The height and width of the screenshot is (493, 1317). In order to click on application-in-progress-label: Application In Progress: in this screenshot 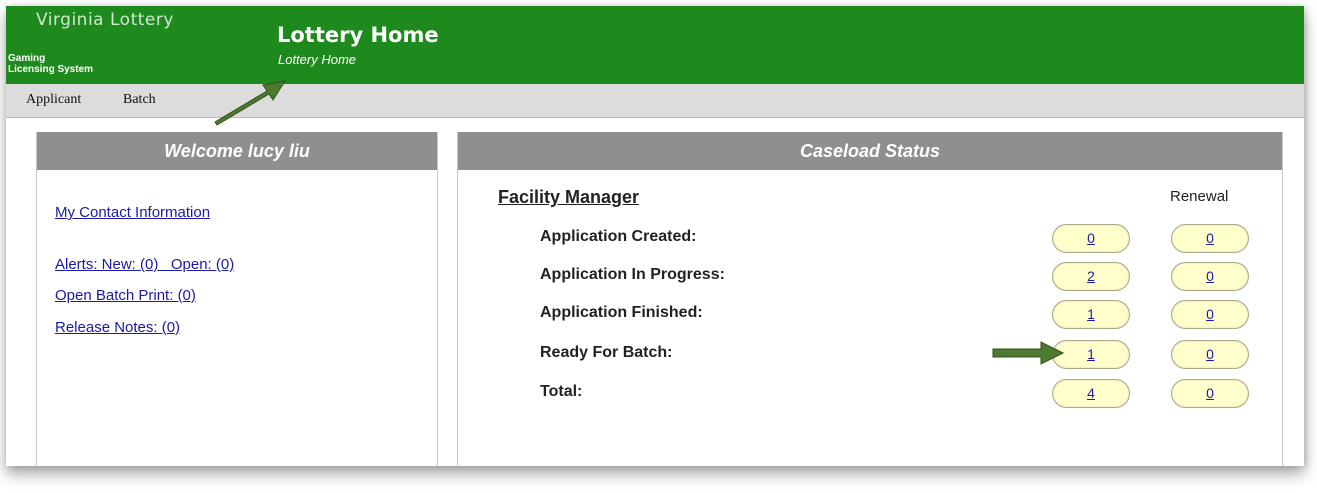, I will do `click(632, 274)`.